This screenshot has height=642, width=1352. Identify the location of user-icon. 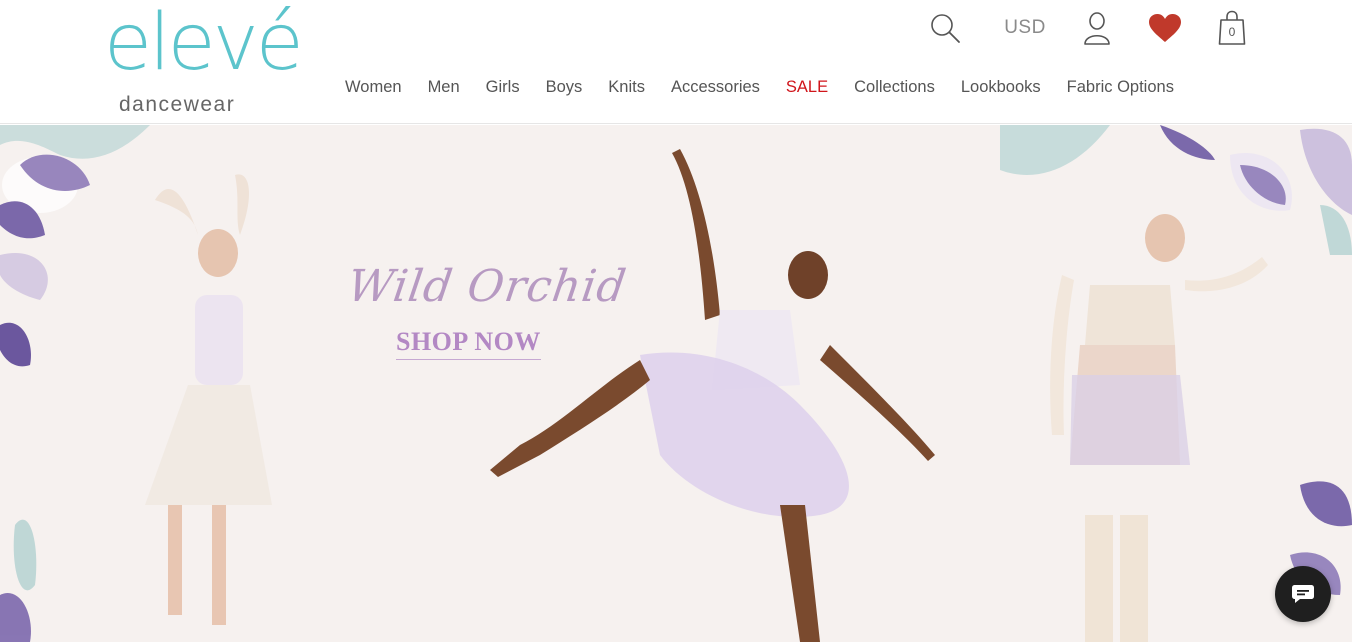
(1097, 28).